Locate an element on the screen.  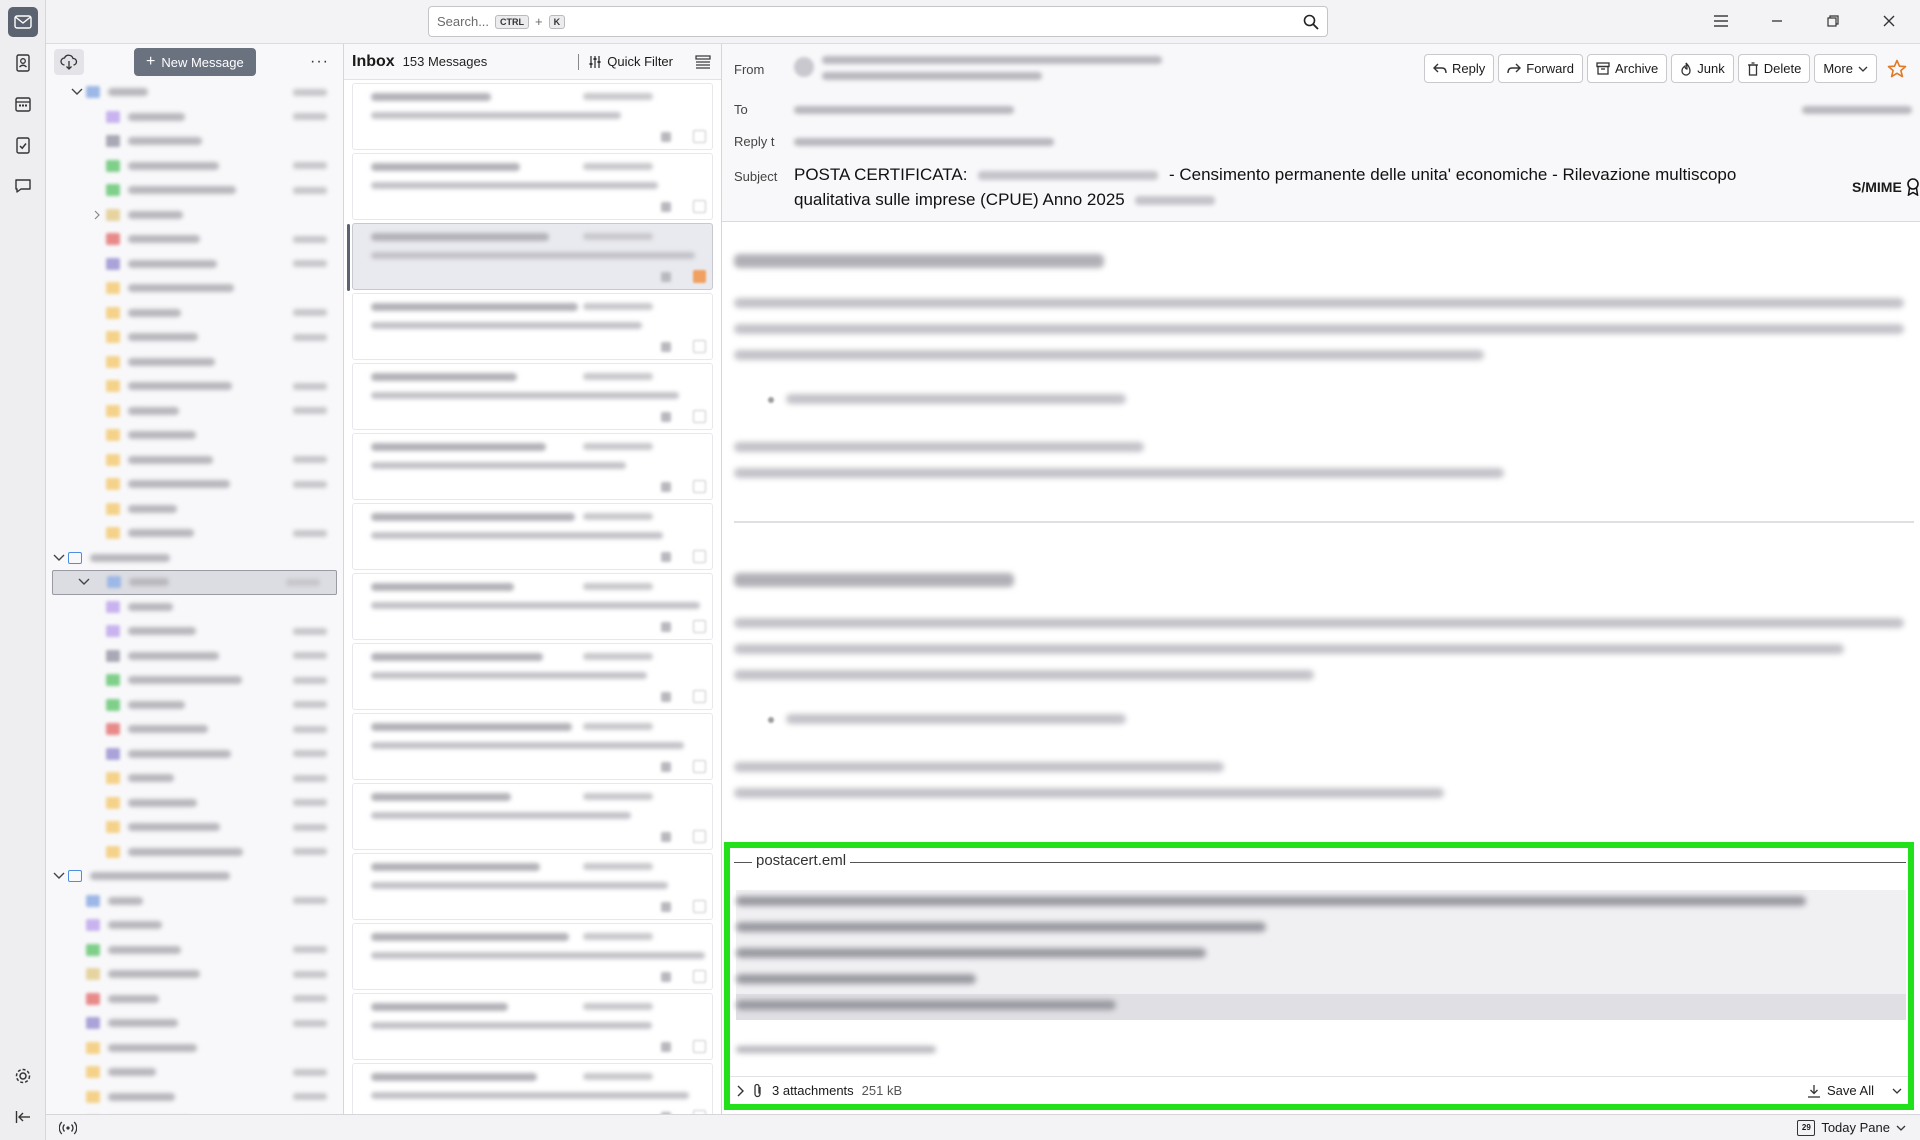
restore-icon is located at coordinates (1833, 21).